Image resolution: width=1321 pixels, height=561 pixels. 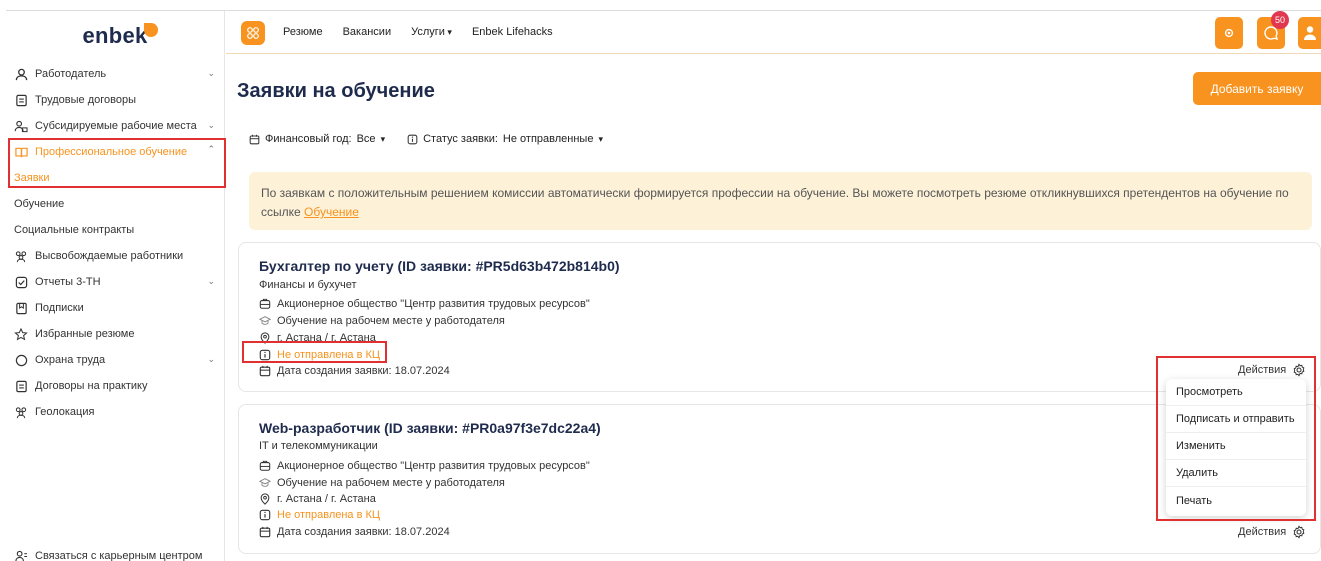 I want to click on info-icon, so click(x=412, y=139).